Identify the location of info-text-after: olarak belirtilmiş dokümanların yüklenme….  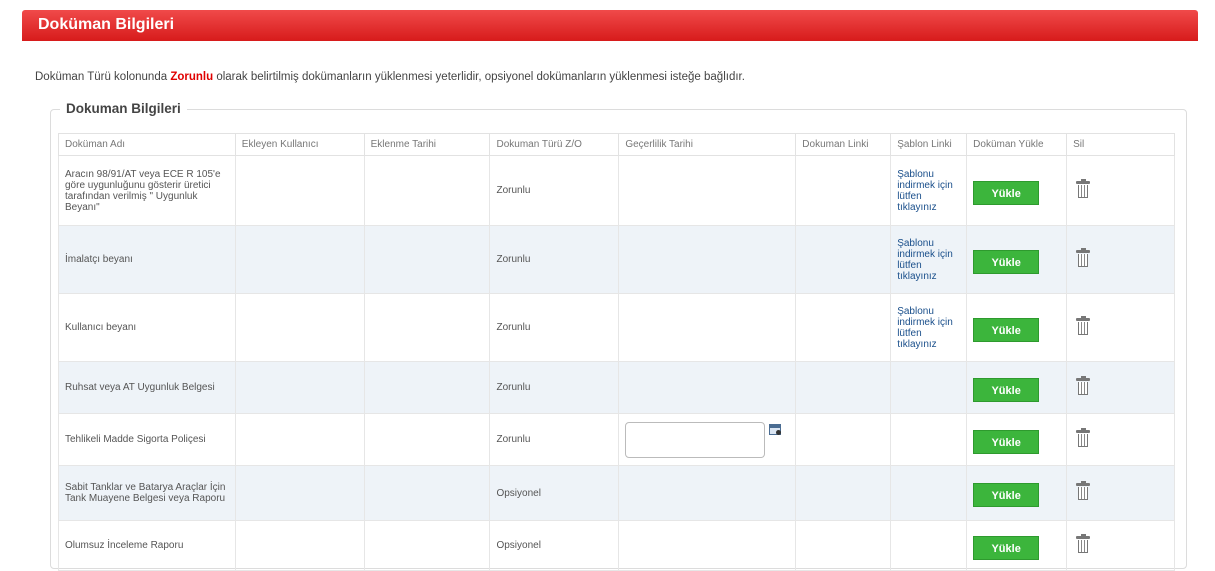
(479, 77).